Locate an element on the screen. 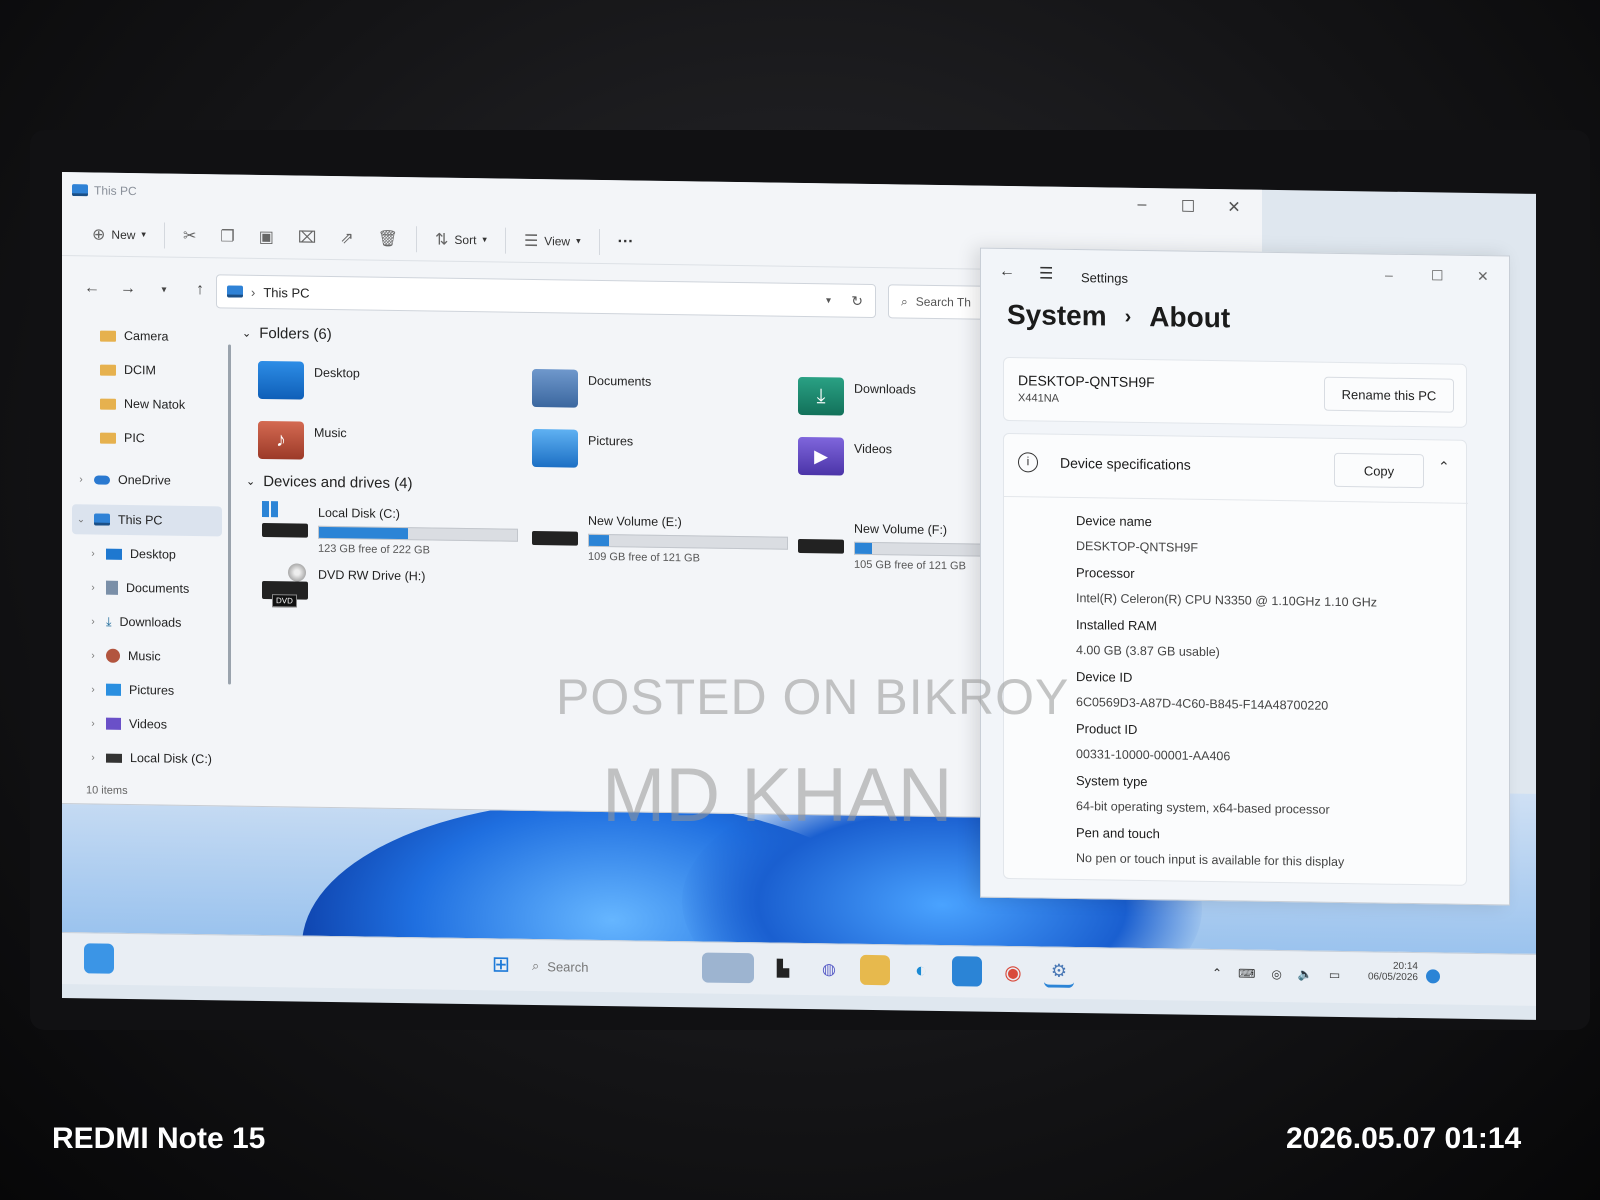 Image resolution: width=1600 pixels, height=1200 pixels. sidebar-scrollbar is located at coordinates (229, 514).